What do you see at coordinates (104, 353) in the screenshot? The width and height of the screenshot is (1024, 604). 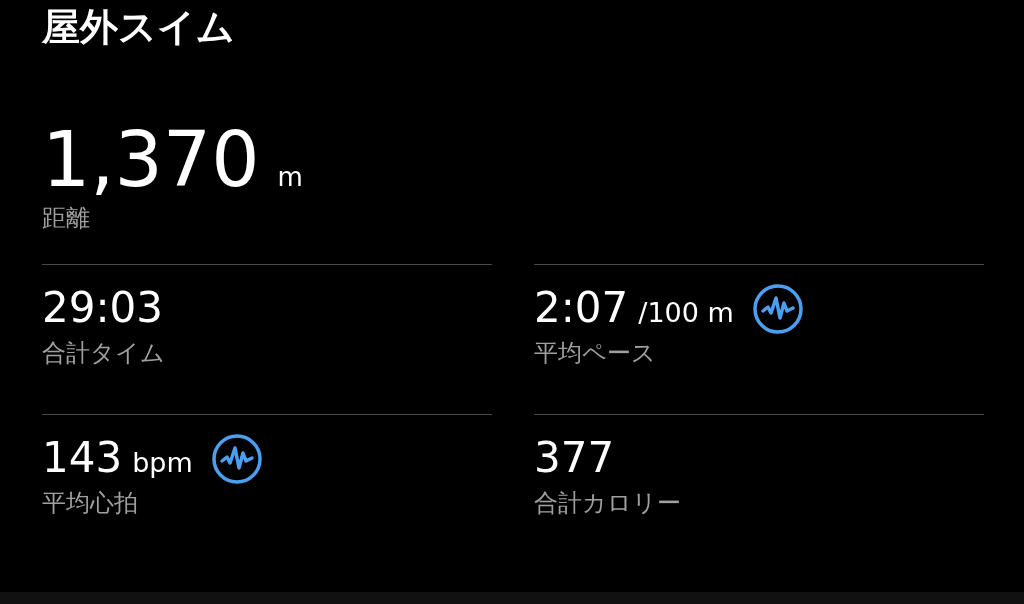 I see `stat-label: 合計タイム` at bounding box center [104, 353].